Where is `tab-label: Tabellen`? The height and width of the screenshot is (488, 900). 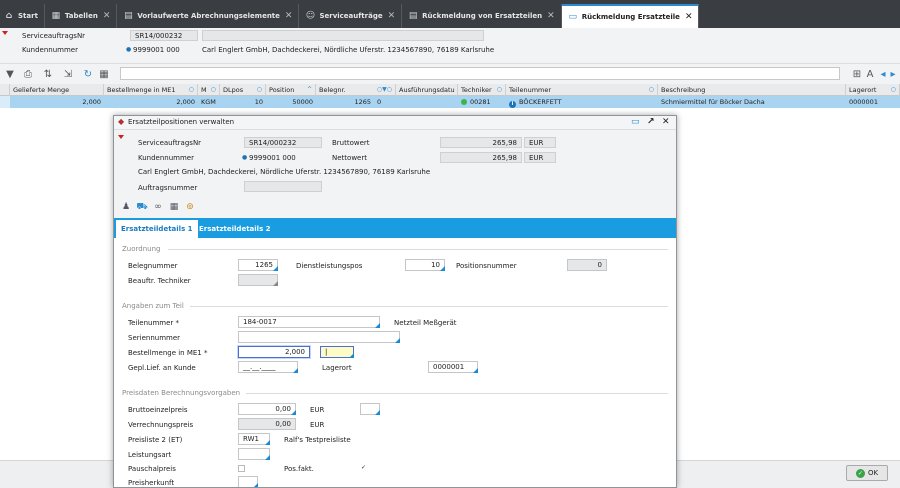
tab-label: Tabellen is located at coordinates (81, 16).